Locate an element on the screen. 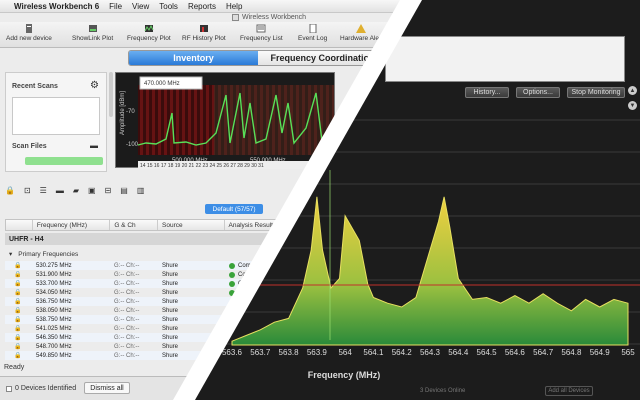 The image size is (640, 400). row-frequency: 533.700 MHz is located at coordinates (54, 283).